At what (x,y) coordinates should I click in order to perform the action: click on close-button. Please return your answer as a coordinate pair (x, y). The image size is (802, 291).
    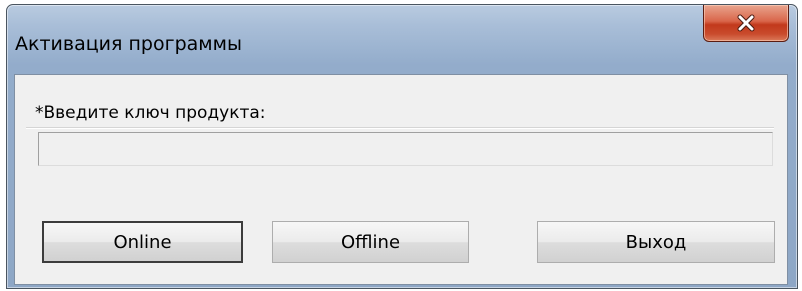
    Looking at the image, I should click on (746, 23).